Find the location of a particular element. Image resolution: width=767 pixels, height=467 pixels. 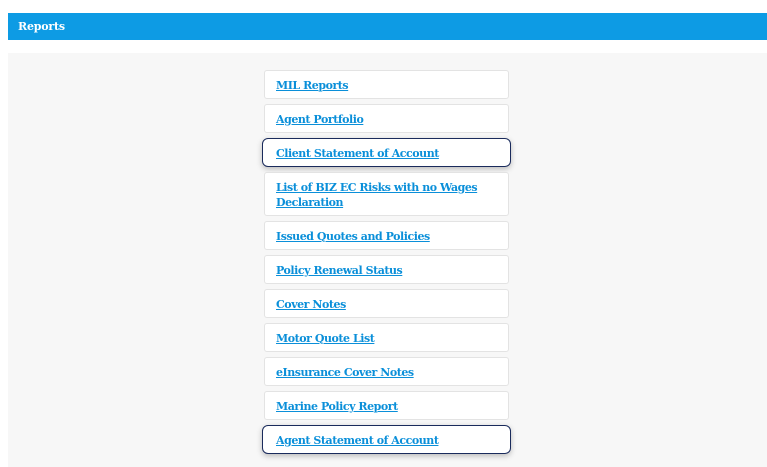

report-item-mil-reports: MIL Reports is located at coordinates (386, 84).